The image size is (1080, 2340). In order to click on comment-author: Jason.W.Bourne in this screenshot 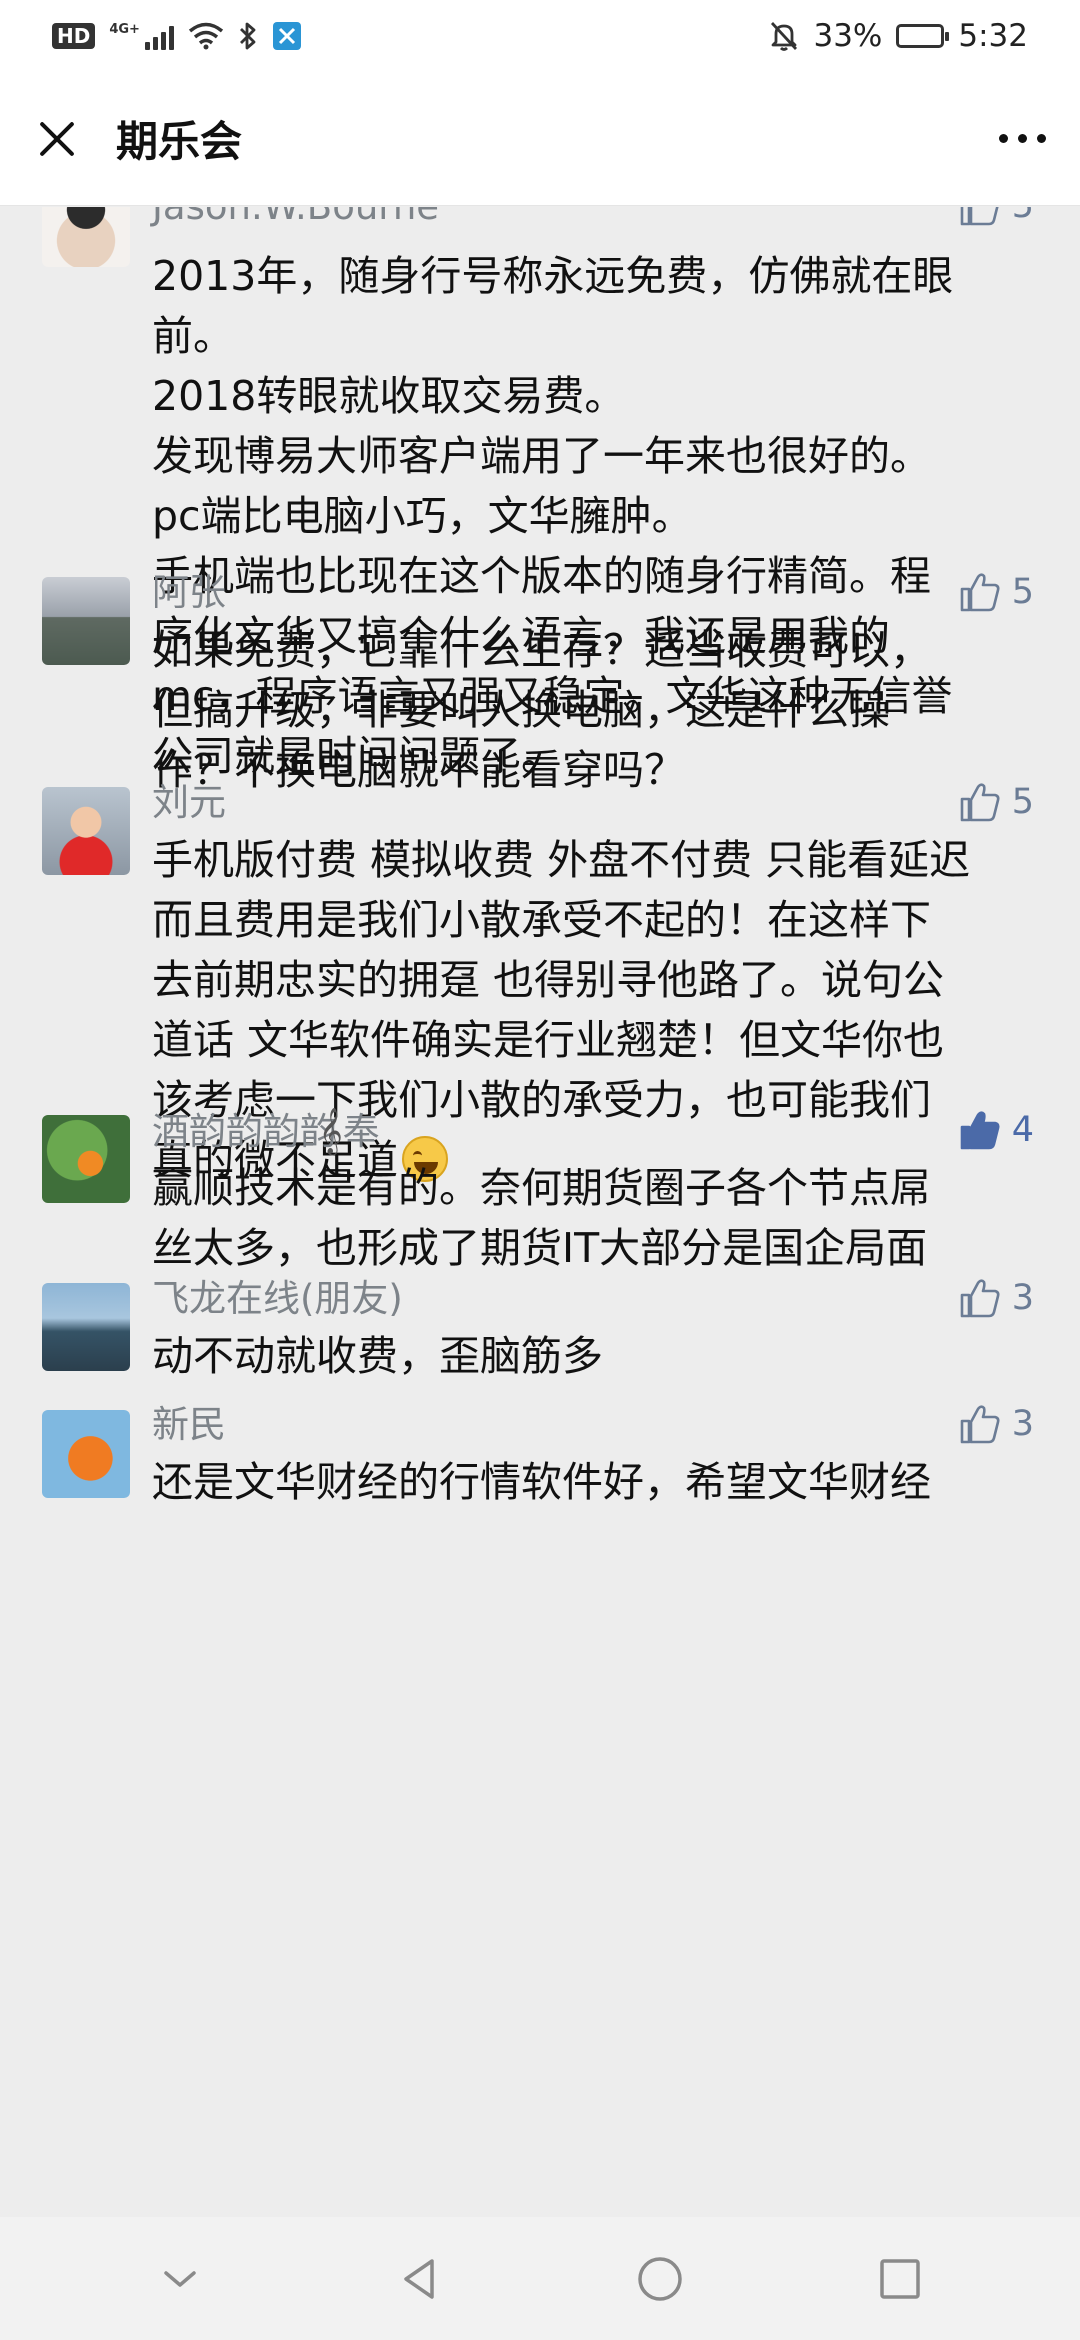, I will do `click(295, 218)`.